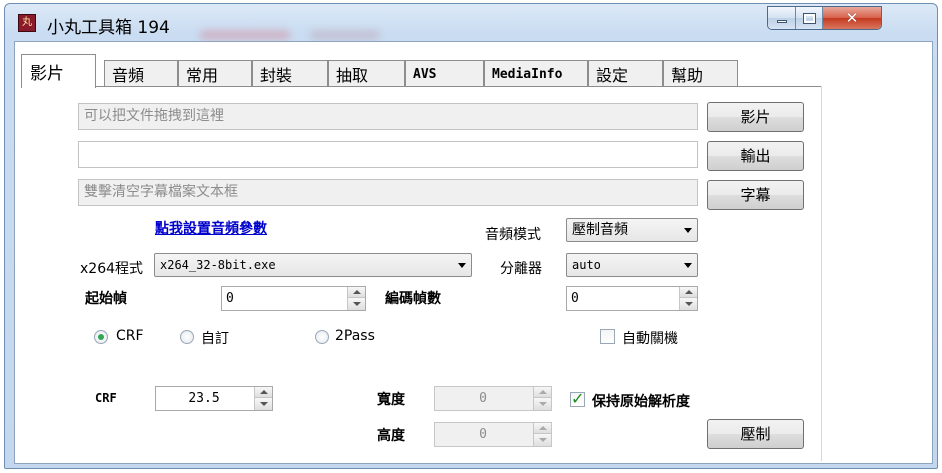  What do you see at coordinates (513, 235) in the screenshot?
I see `audio-mode-label: 音頻模式` at bounding box center [513, 235].